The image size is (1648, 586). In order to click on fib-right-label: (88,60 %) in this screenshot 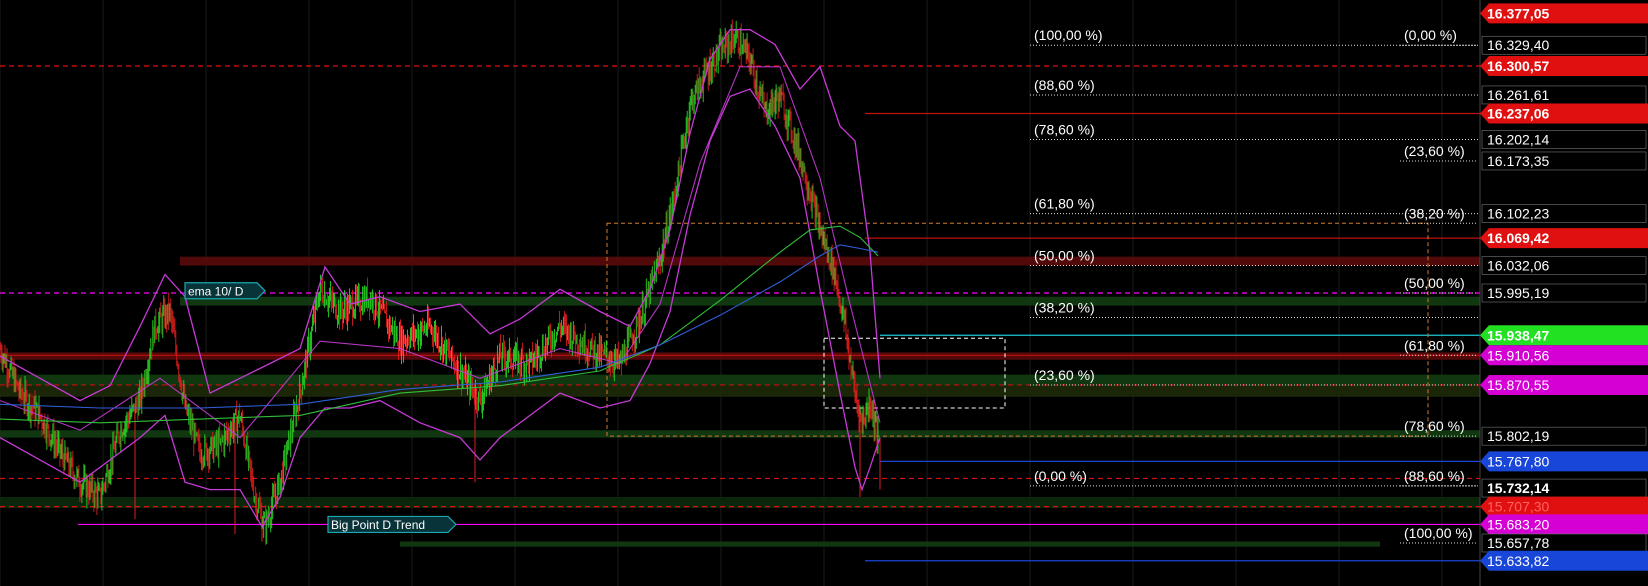, I will do `click(1434, 476)`.